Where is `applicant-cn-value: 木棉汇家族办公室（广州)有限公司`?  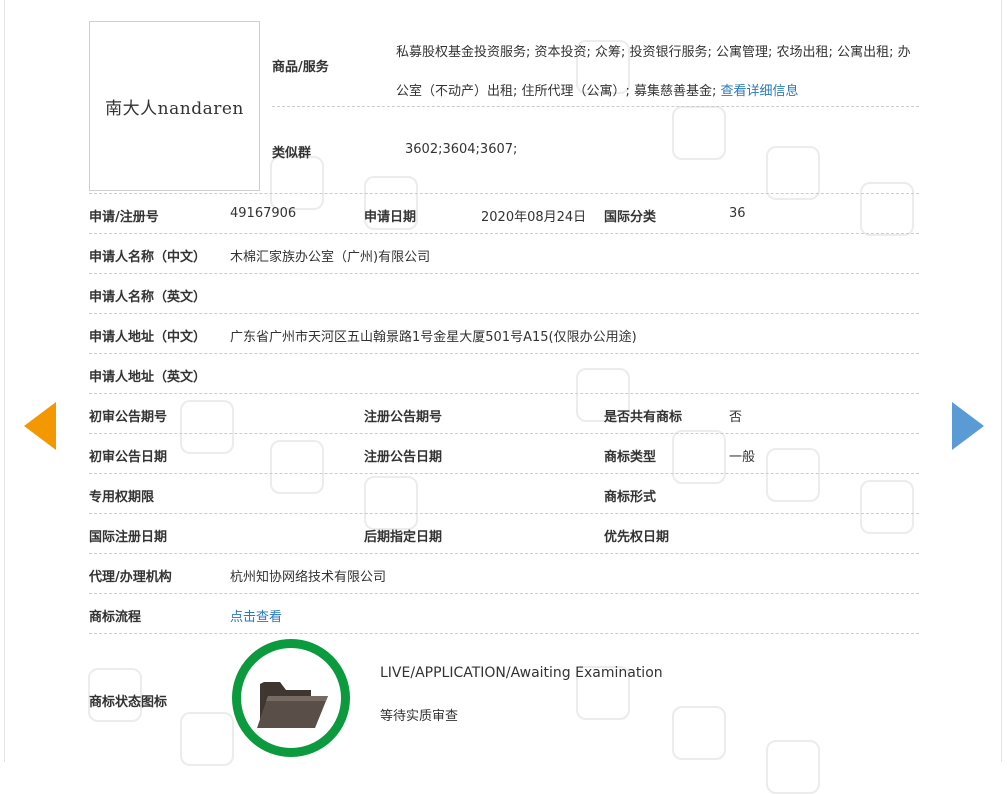
applicant-cn-value: 木棉汇家族办公室（广州)有限公司 is located at coordinates (330, 257).